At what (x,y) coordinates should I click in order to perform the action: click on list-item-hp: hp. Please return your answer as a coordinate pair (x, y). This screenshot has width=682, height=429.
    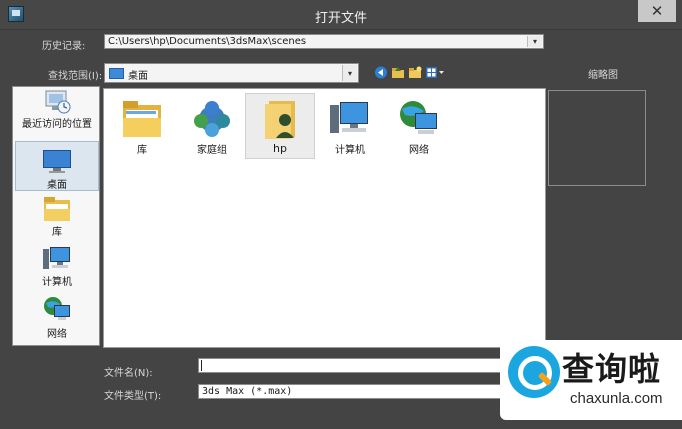
    Looking at the image, I should click on (280, 126).